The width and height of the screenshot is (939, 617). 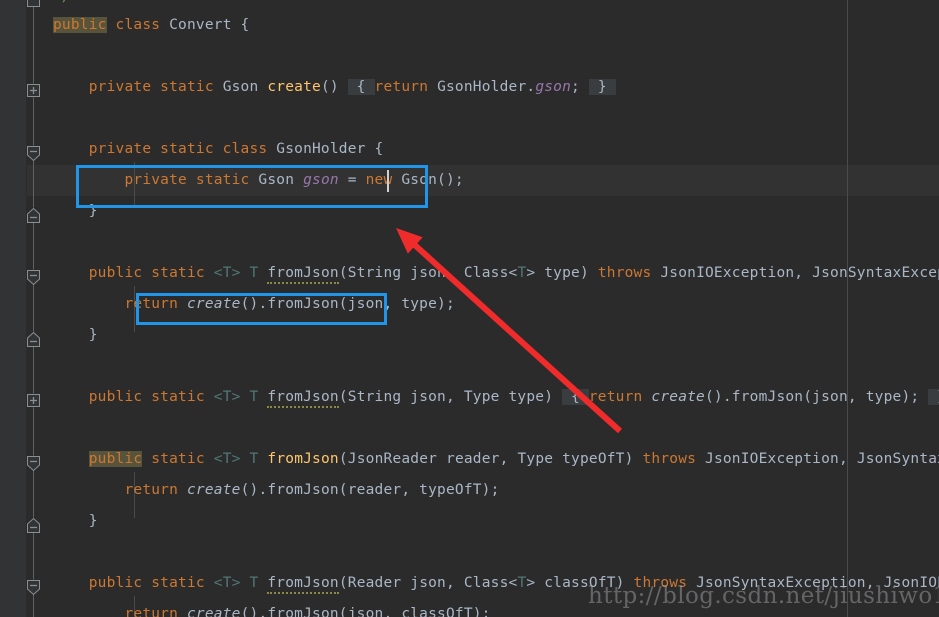 I want to click on code-token: class, so click(x=138, y=25).